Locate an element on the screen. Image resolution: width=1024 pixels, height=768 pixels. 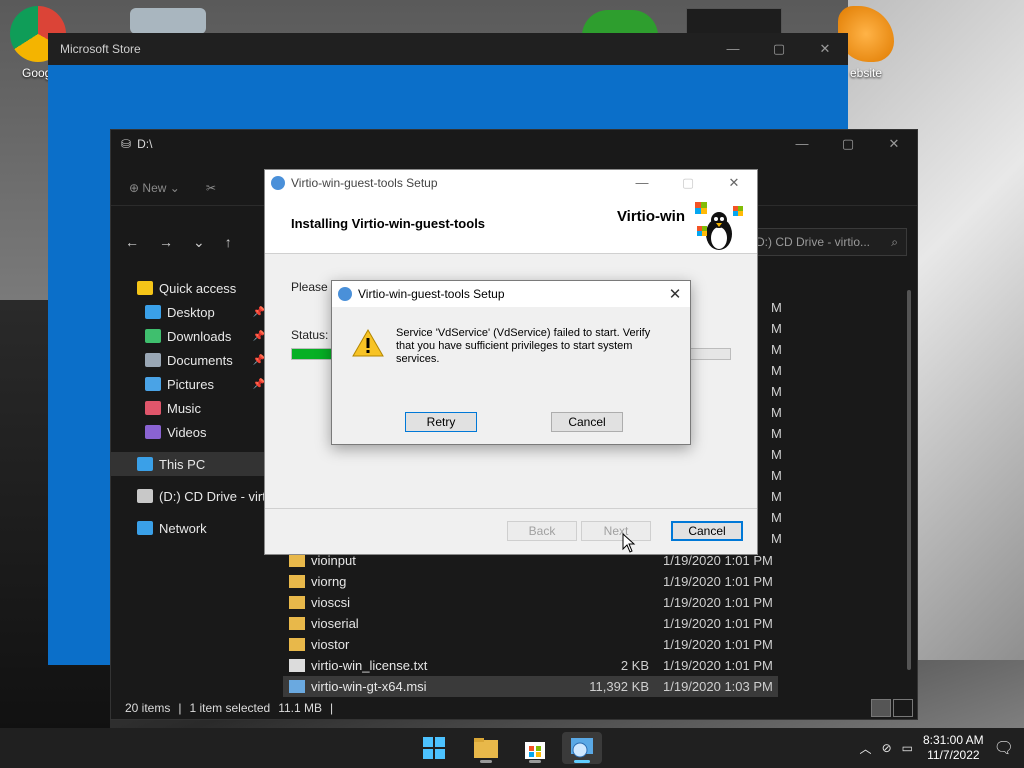
setup-cancel-button: Cancel is located at coordinates (707, 531).